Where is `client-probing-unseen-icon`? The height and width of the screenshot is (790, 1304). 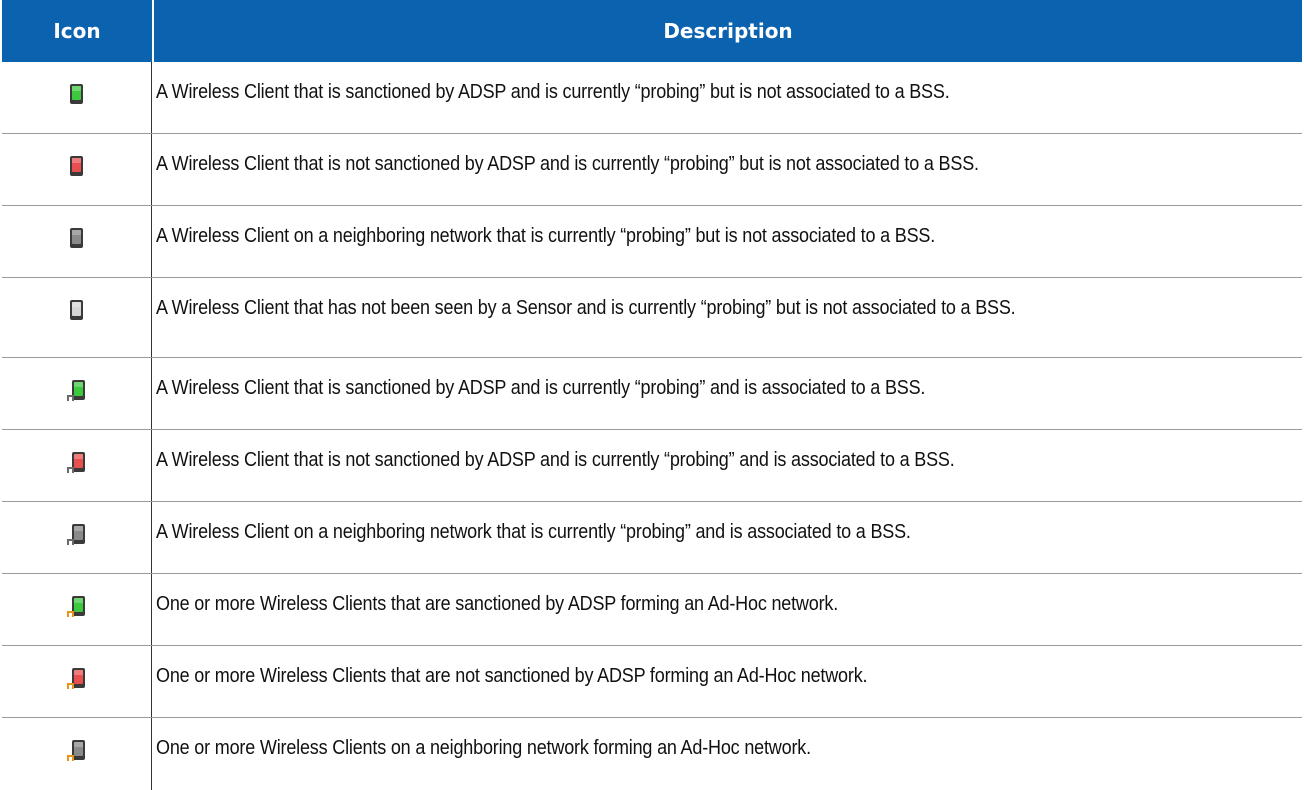
client-probing-unseen-icon is located at coordinates (76, 310).